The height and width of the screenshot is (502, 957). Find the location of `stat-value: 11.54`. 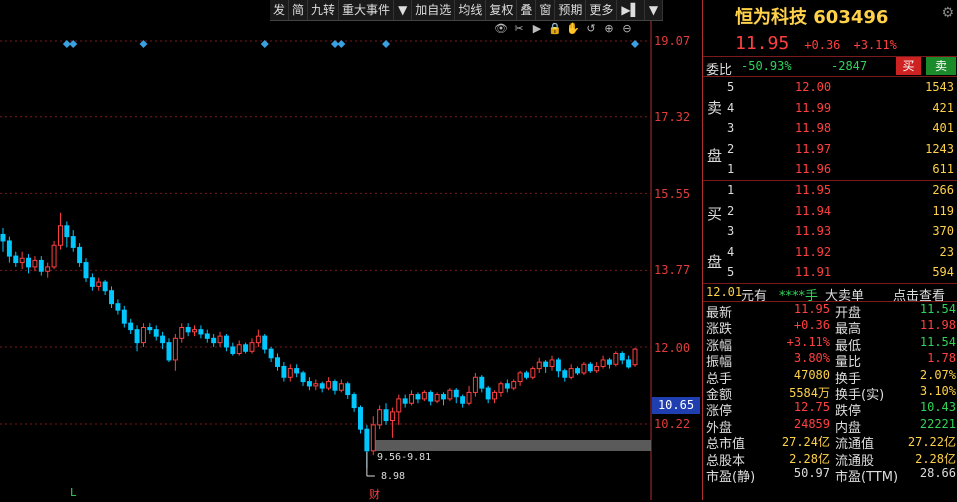

stat-value: 11.54 is located at coordinates (937, 341).